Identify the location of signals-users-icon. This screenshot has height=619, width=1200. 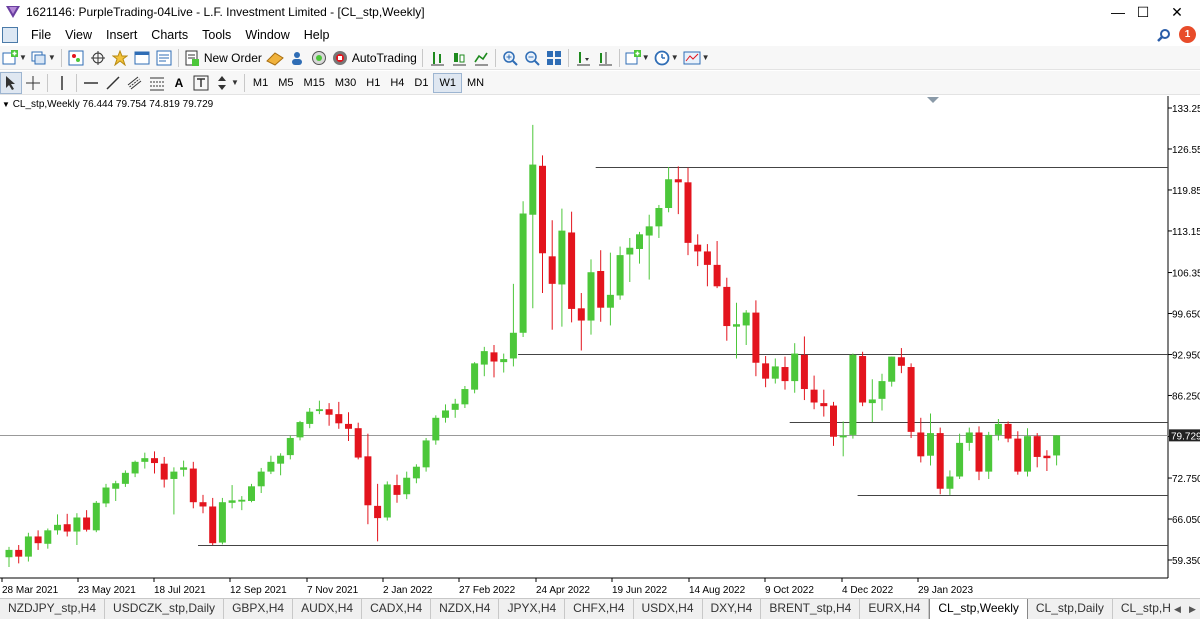
(296, 58).